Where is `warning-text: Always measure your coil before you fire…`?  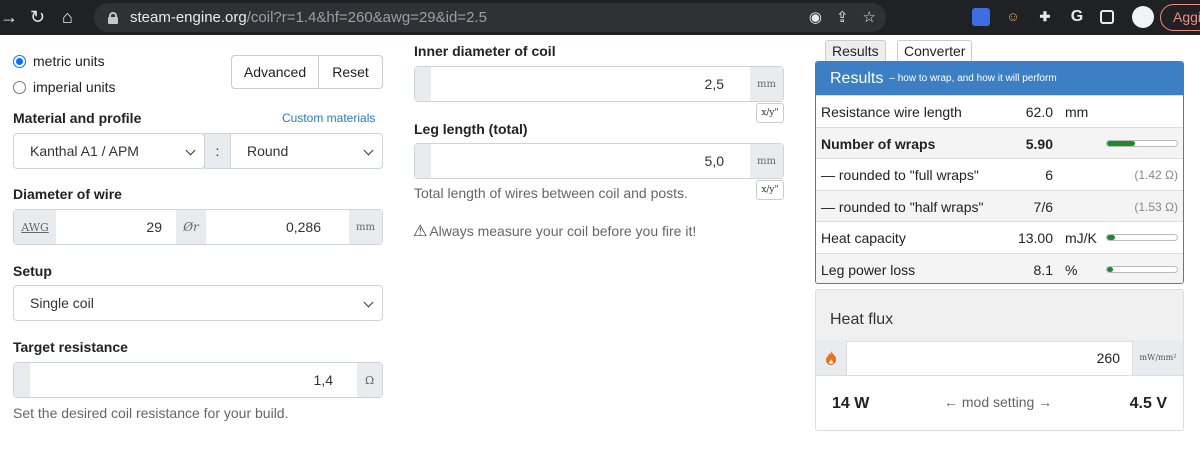 warning-text: Always measure your coil before you fire… is located at coordinates (563, 231).